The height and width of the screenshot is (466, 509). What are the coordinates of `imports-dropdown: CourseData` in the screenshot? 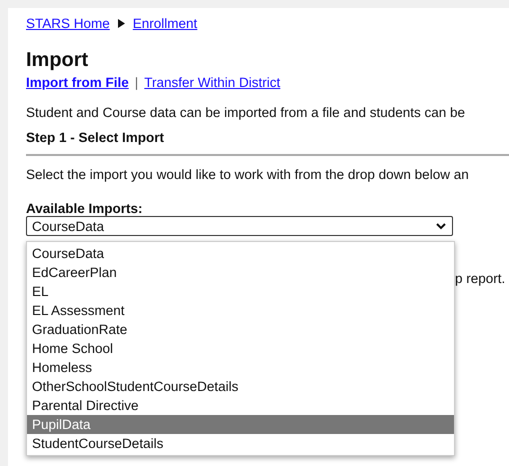 It's located at (239, 226).